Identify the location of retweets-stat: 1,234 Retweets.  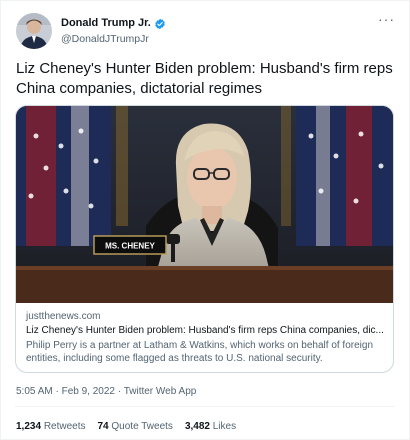
(51, 426).